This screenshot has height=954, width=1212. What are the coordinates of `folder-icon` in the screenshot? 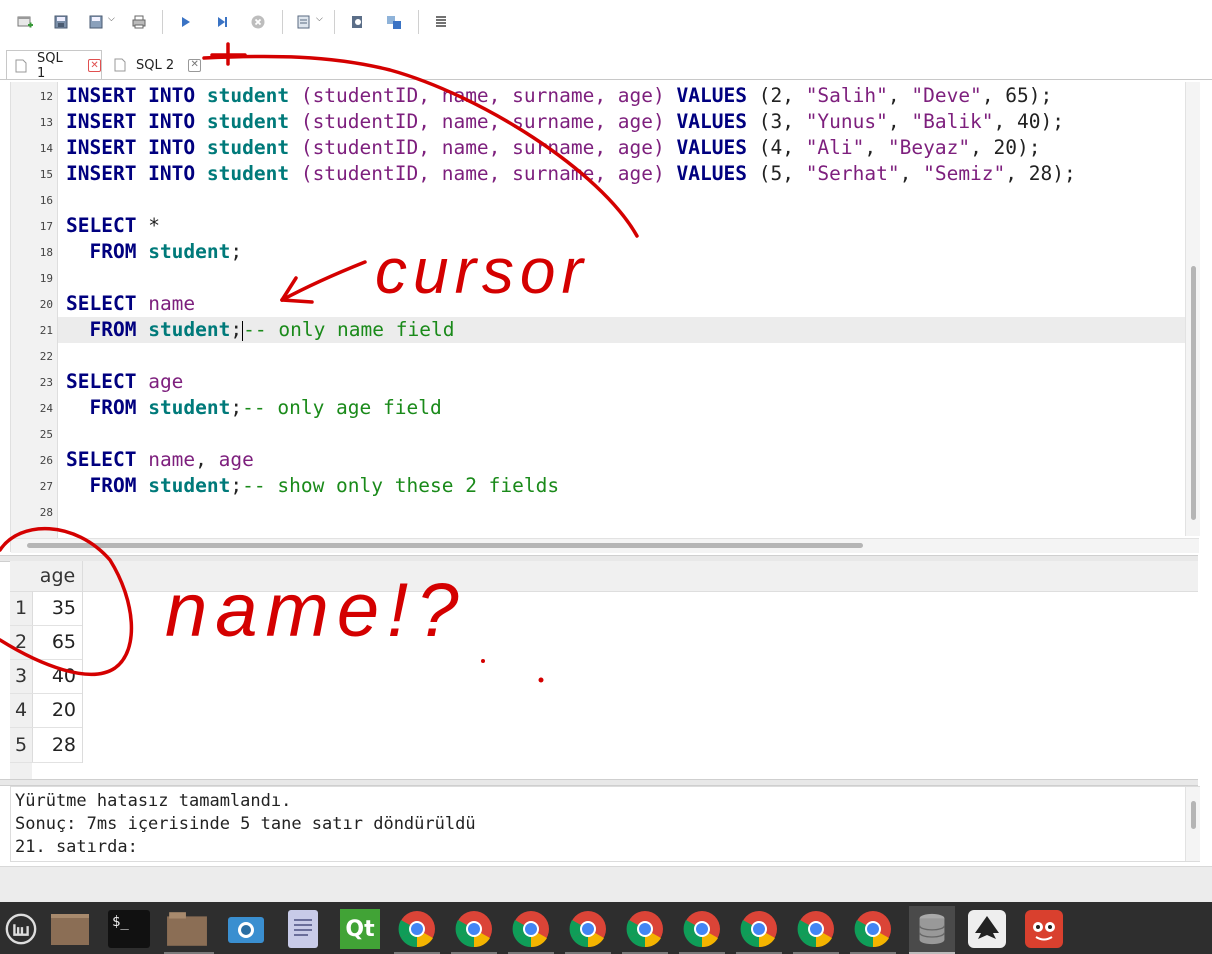 It's located at (70, 929).